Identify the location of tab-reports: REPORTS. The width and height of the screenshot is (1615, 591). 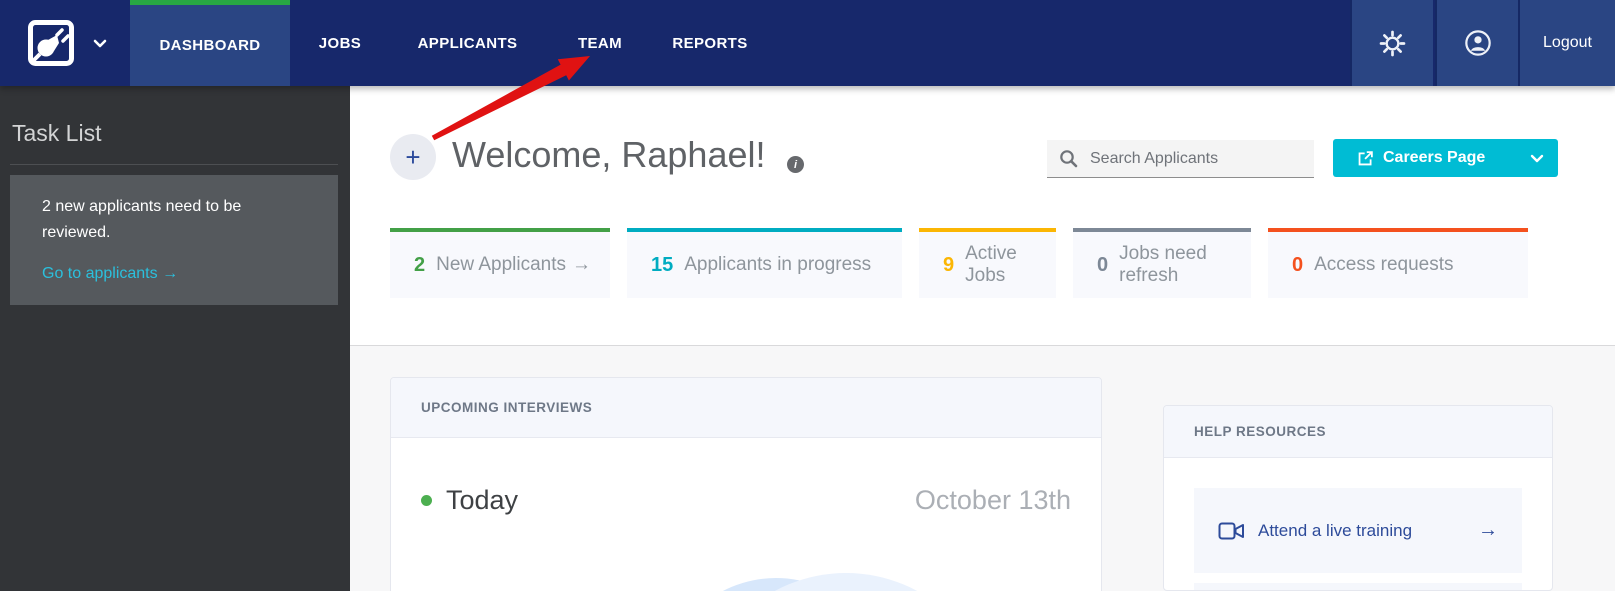
(710, 43).